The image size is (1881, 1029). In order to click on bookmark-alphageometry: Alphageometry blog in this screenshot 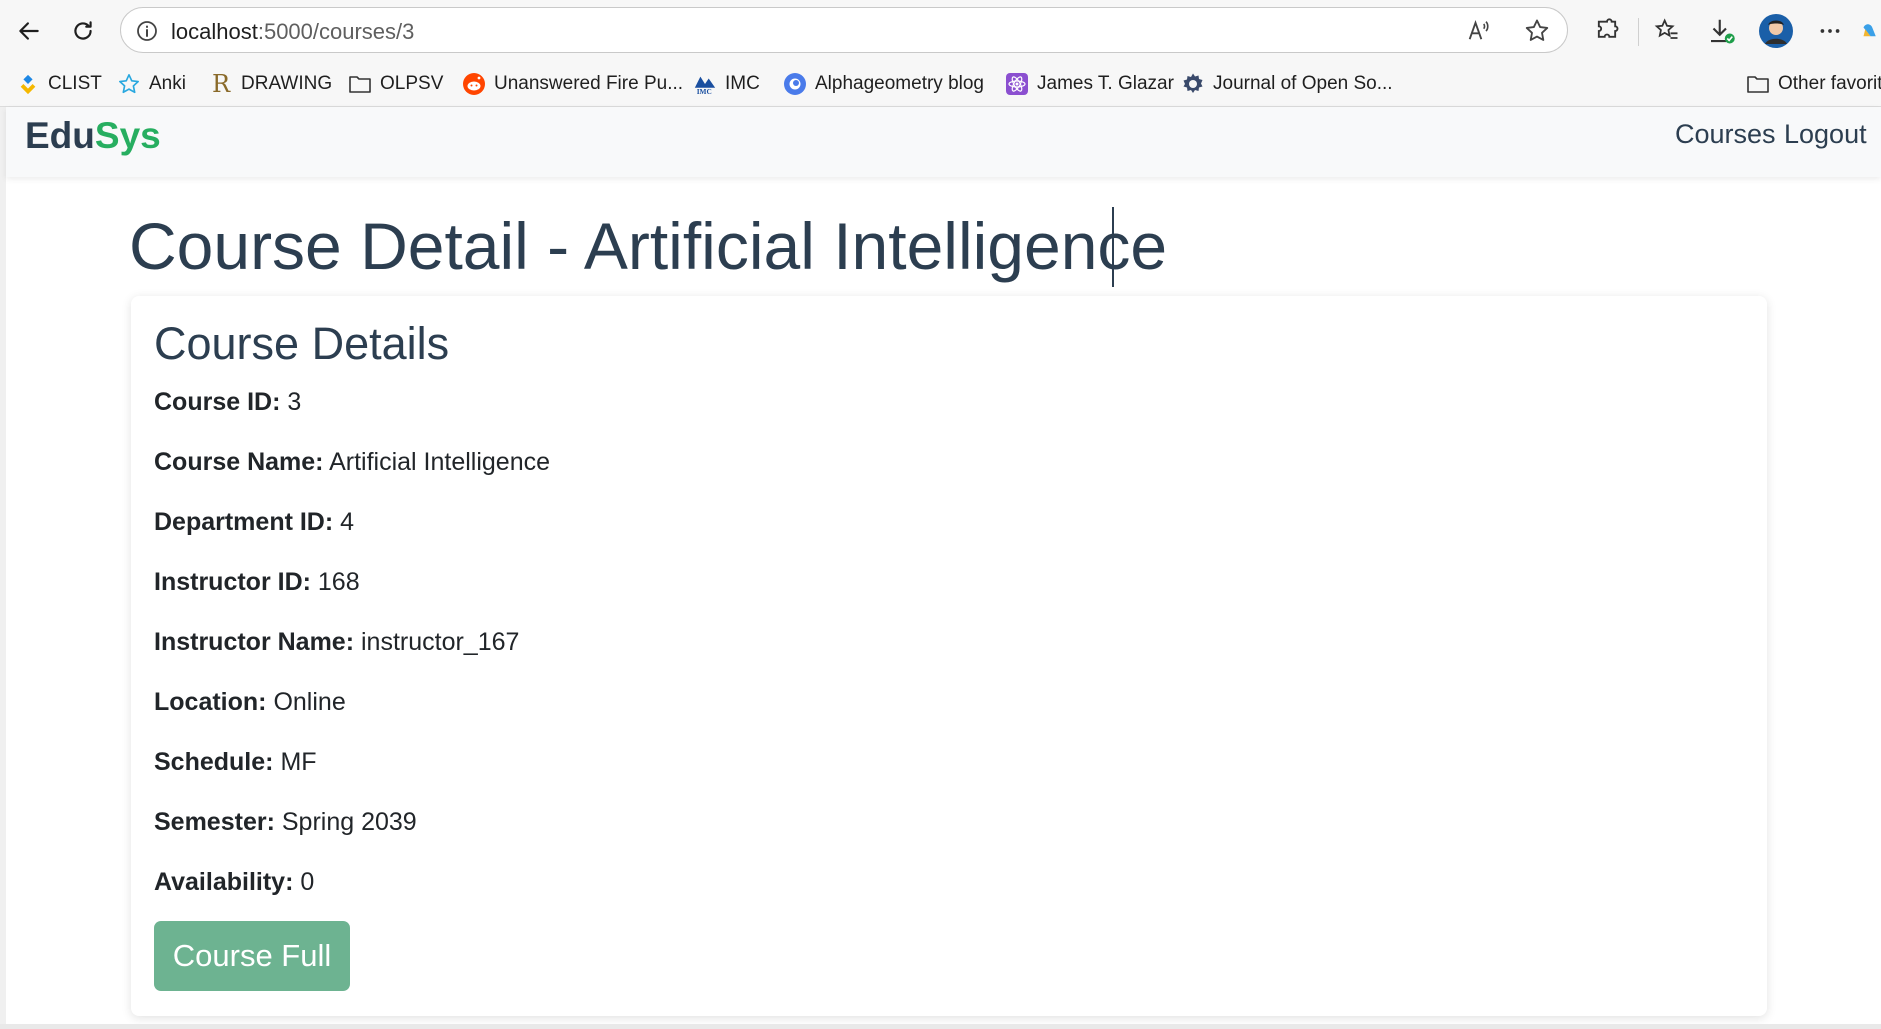, I will do `click(883, 84)`.